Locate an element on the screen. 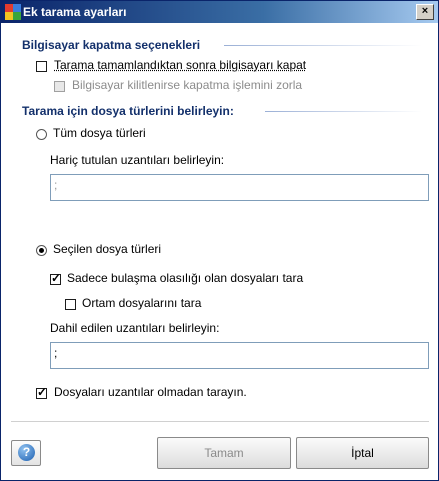 The height and width of the screenshot is (481, 439). scan-infectable-checkbox is located at coordinates (55, 278).